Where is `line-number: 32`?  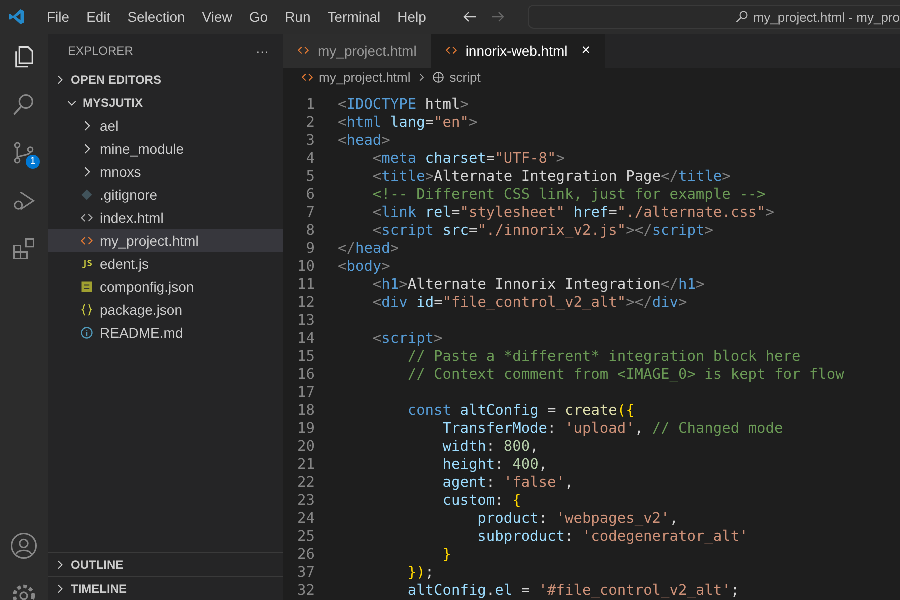 line-number: 32 is located at coordinates (305, 591).